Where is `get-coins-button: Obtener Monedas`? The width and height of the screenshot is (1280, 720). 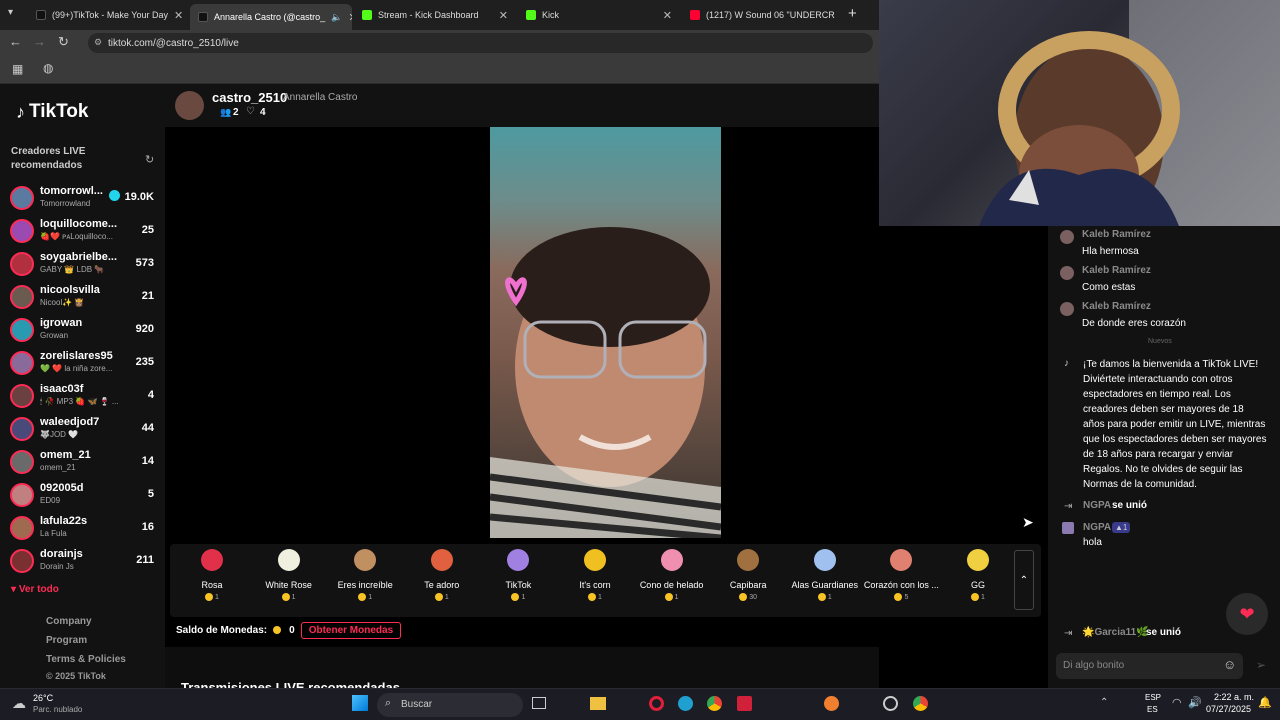 get-coins-button: Obtener Monedas is located at coordinates (351, 630).